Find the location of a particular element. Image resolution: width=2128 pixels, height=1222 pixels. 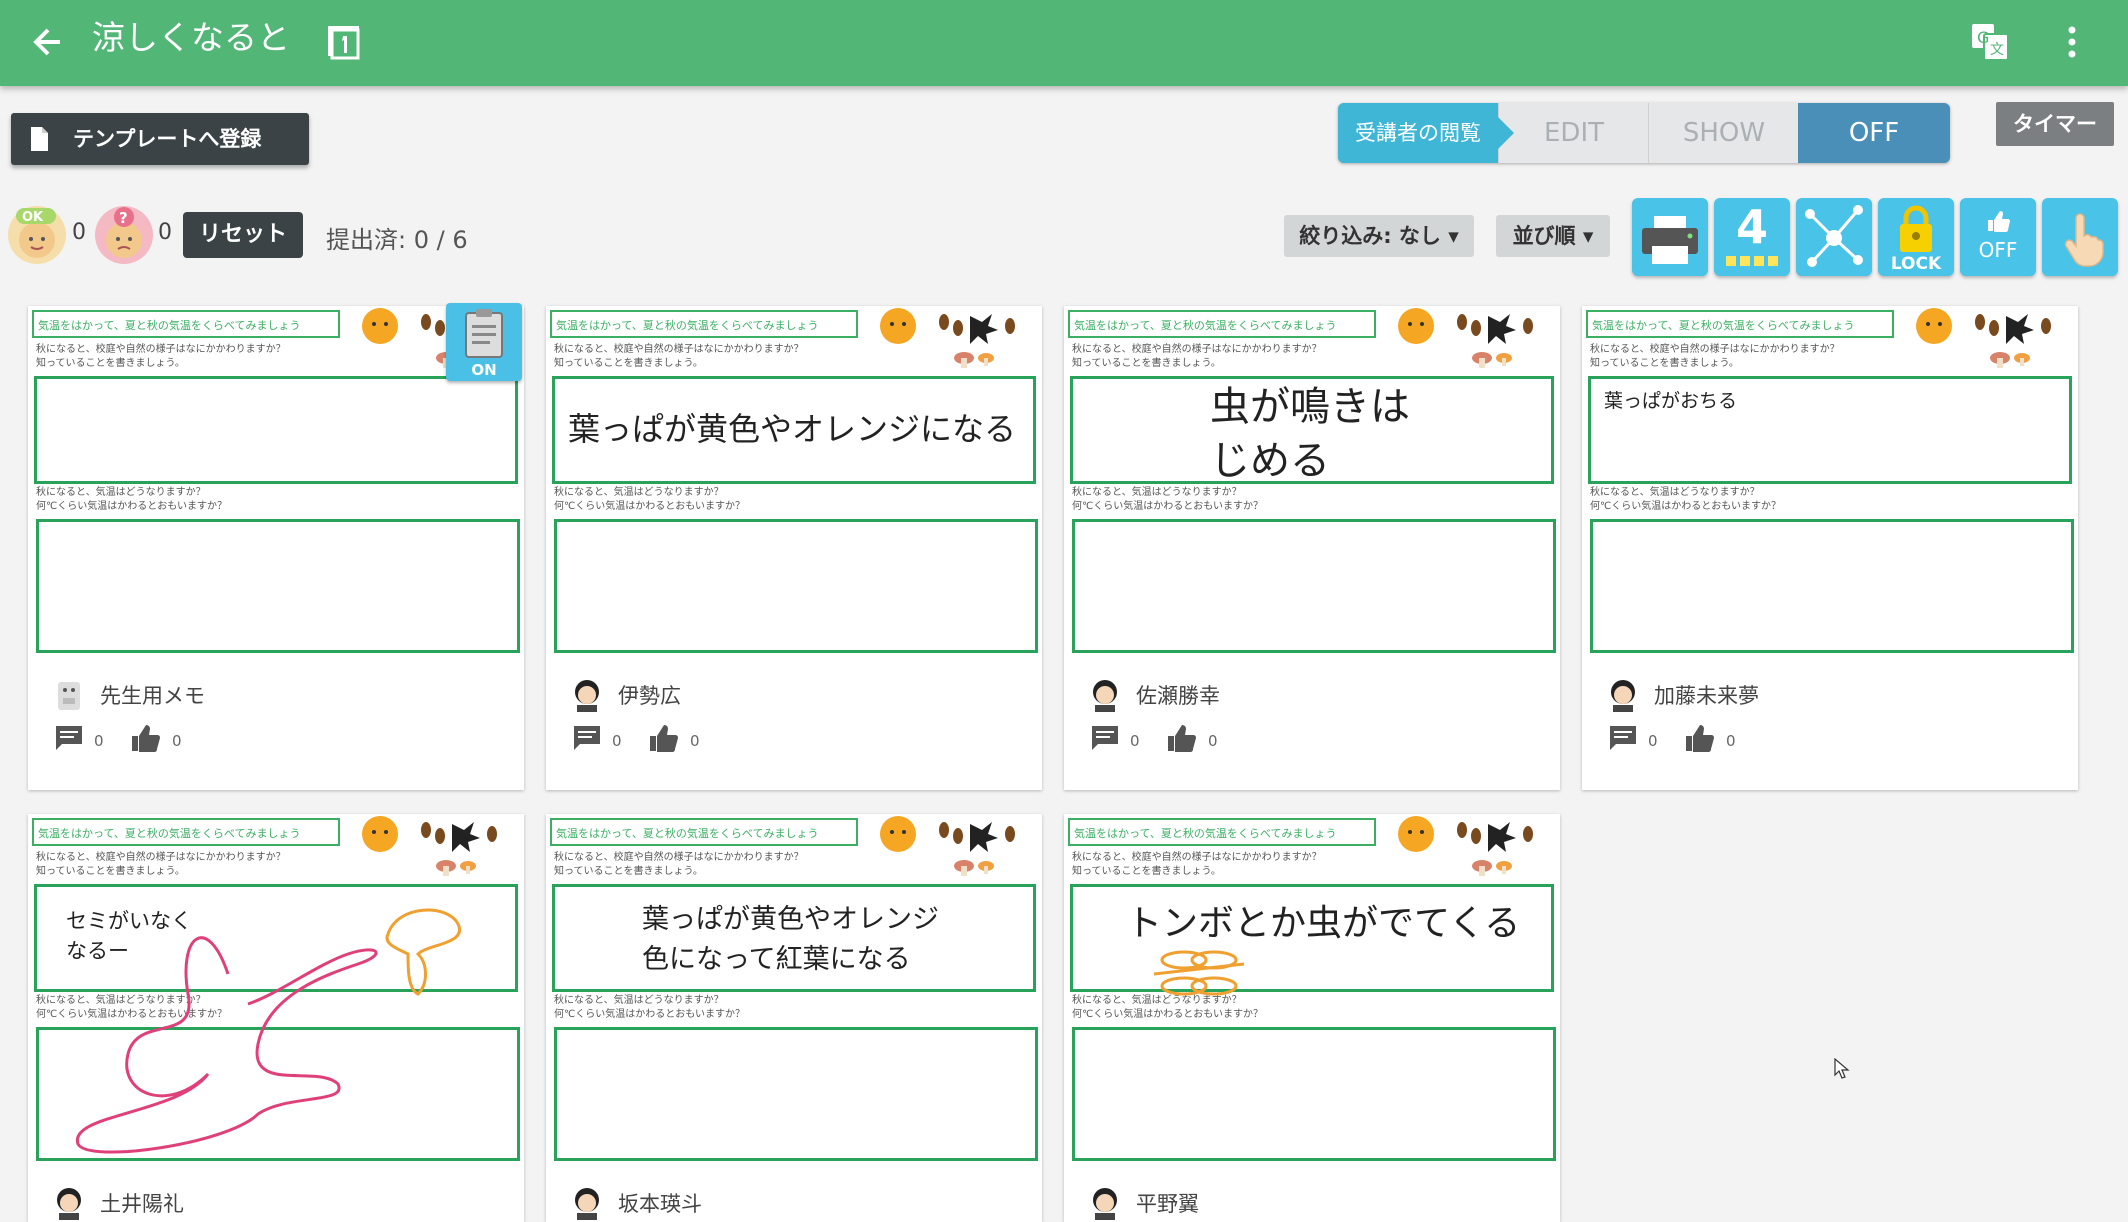

clipboard-icon: ON is located at coordinates (484, 344).